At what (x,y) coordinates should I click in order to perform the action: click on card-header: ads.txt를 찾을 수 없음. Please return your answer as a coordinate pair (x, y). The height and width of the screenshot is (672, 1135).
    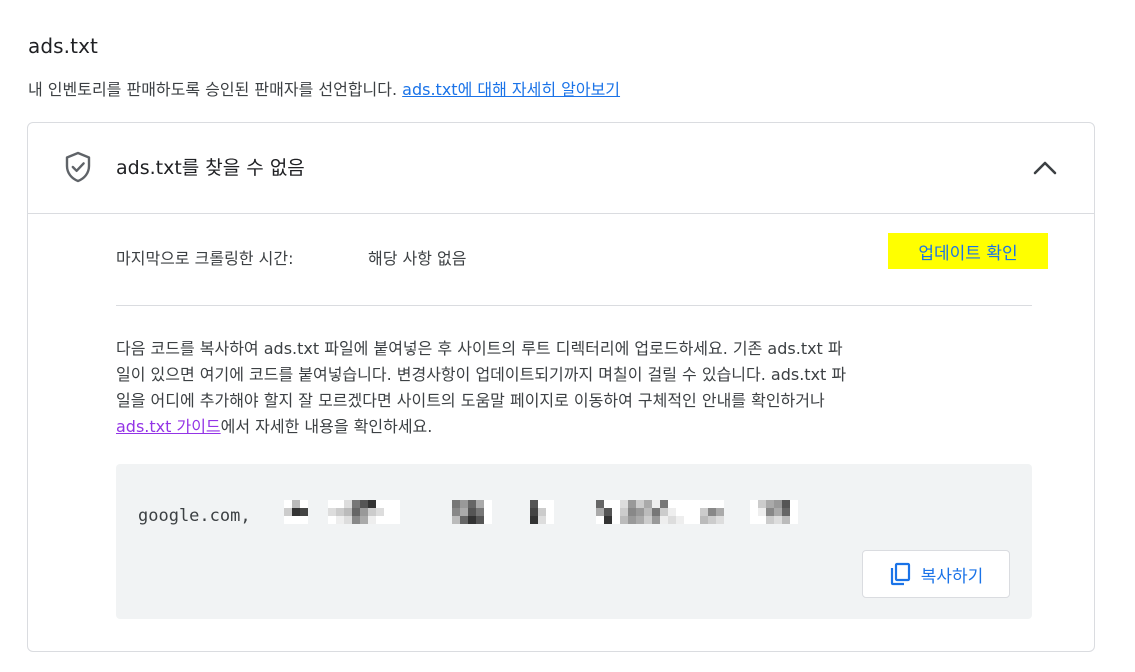
    Looking at the image, I should click on (561, 168).